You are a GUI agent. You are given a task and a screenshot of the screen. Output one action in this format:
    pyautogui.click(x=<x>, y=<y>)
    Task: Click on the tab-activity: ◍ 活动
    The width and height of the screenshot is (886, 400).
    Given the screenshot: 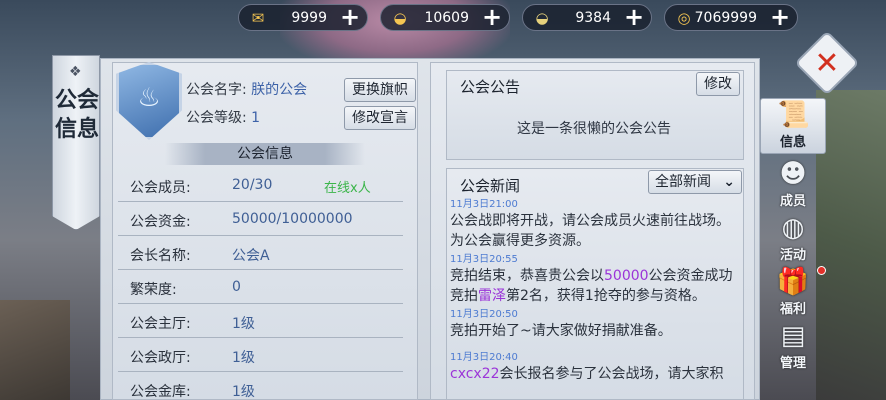 What is the action you would take?
    pyautogui.click(x=793, y=240)
    